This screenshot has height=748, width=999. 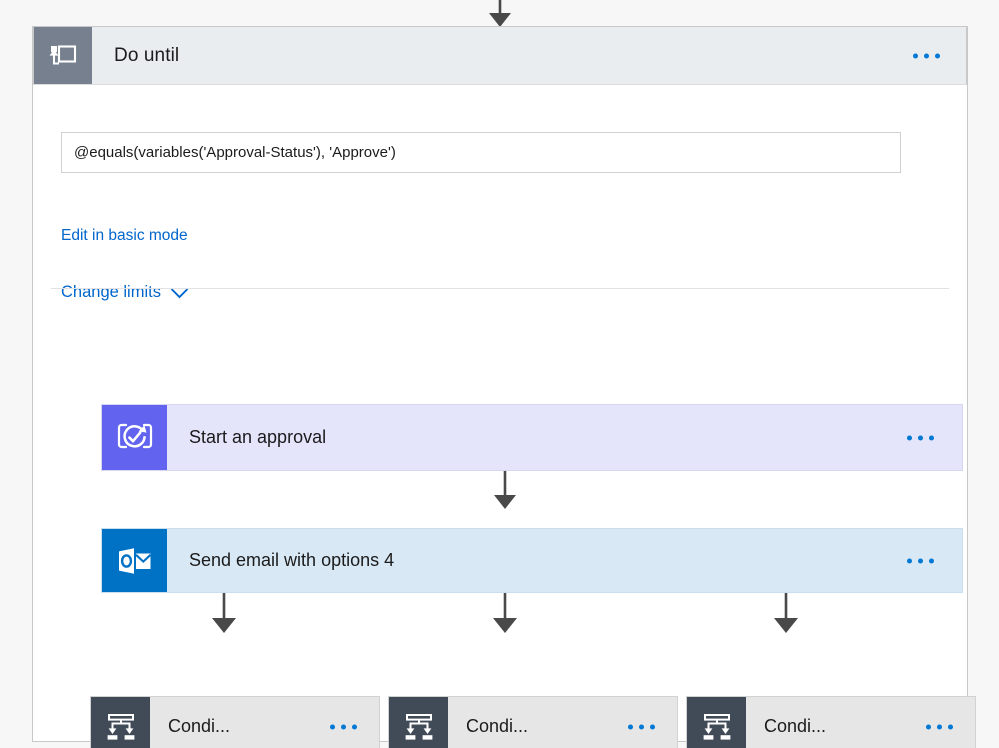 I want to click on edit-in-basic-mode-link: Edit in basic mode, so click(x=124, y=236).